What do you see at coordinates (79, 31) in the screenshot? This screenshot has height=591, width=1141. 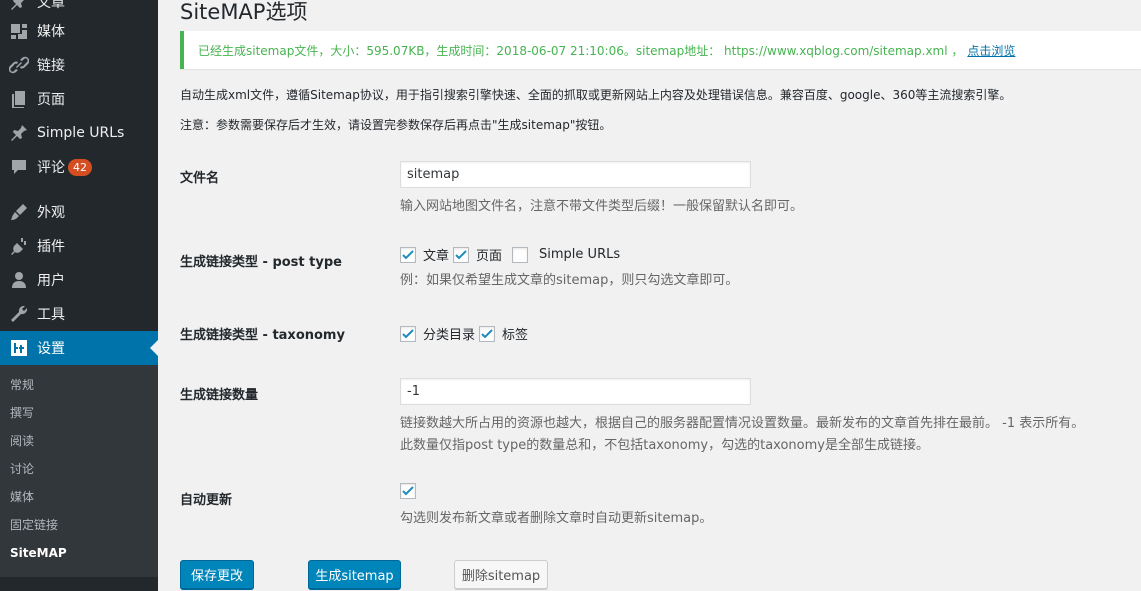 I see `menu-item-media: 媒体` at bounding box center [79, 31].